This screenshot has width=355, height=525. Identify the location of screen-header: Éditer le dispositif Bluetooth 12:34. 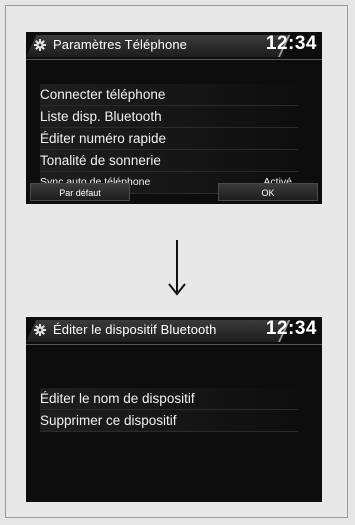
(174, 331).